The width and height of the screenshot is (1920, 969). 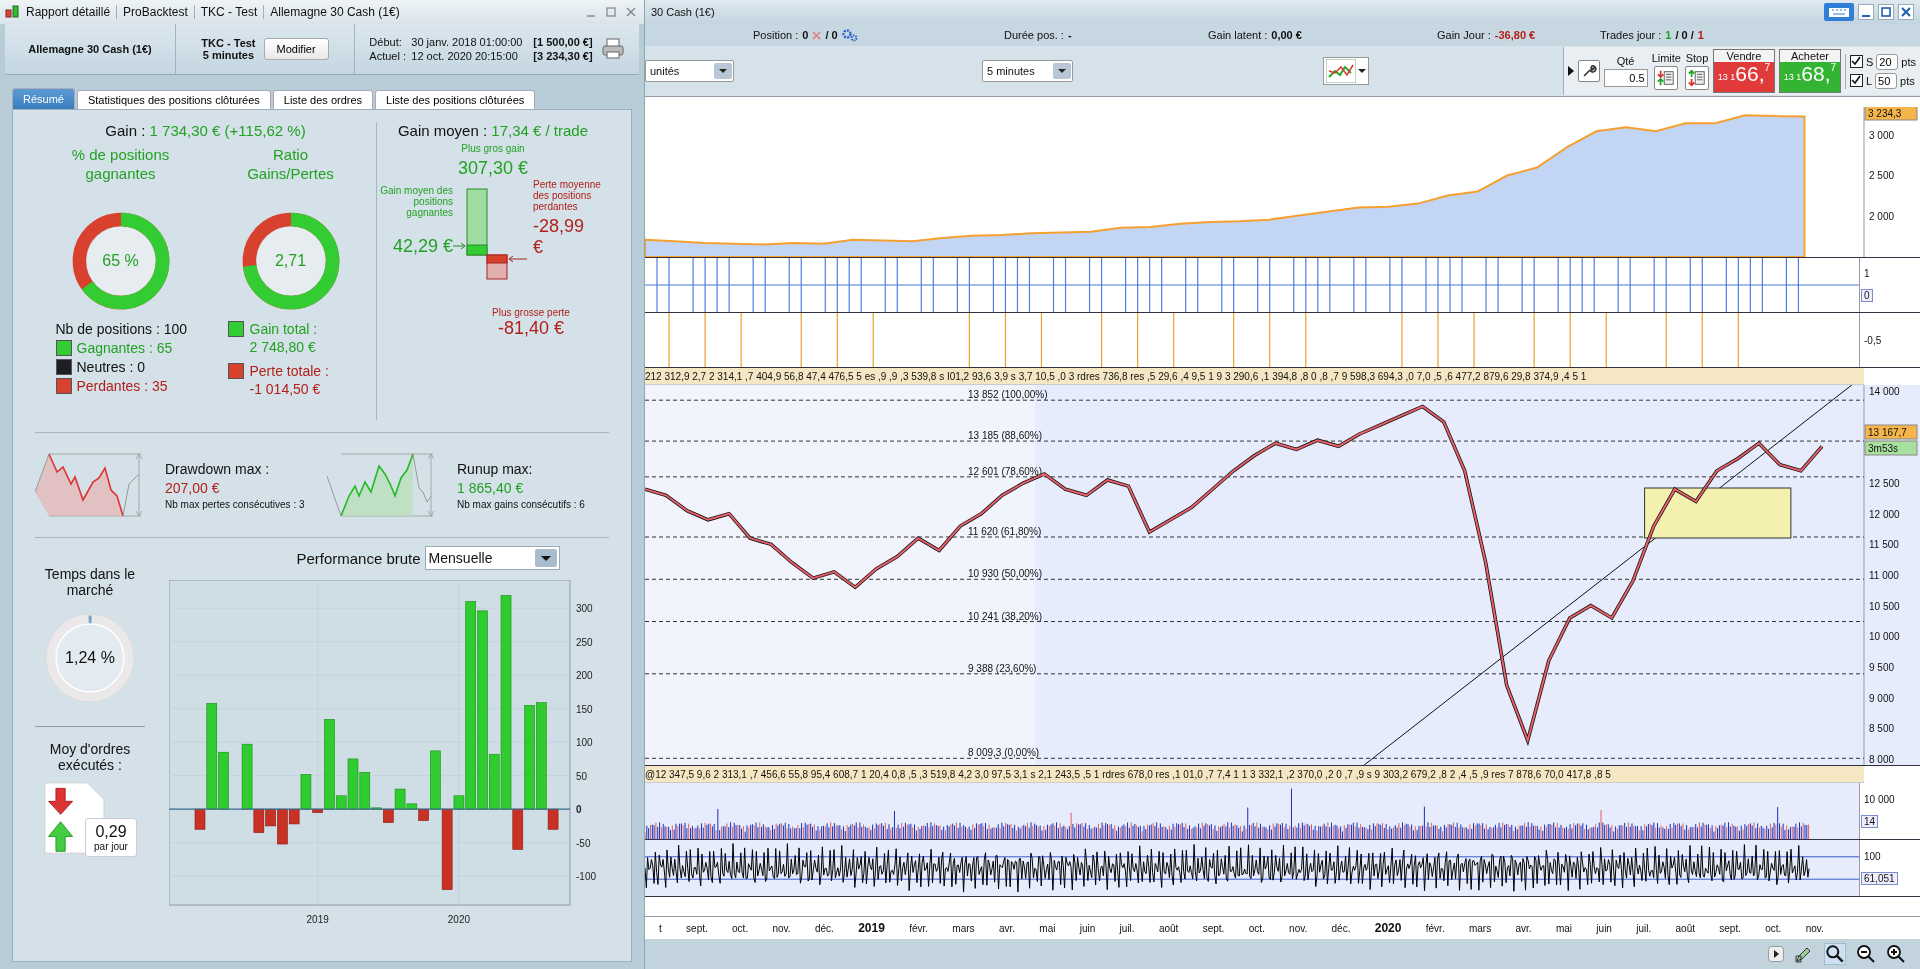 What do you see at coordinates (1884, 575) in the screenshot?
I see `axis-tick-label: 11 000` at bounding box center [1884, 575].